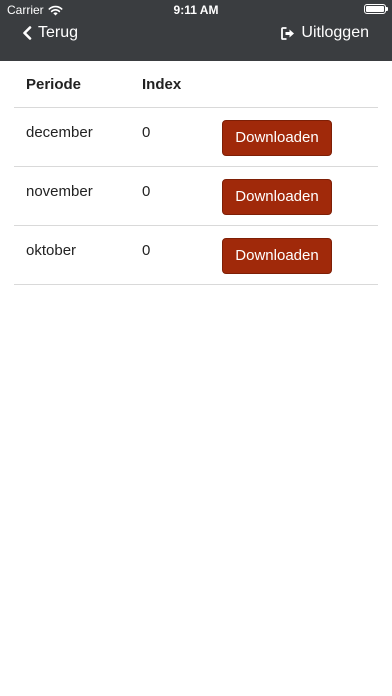  What do you see at coordinates (54, 84) in the screenshot?
I see `column-header-periode: Periode` at bounding box center [54, 84].